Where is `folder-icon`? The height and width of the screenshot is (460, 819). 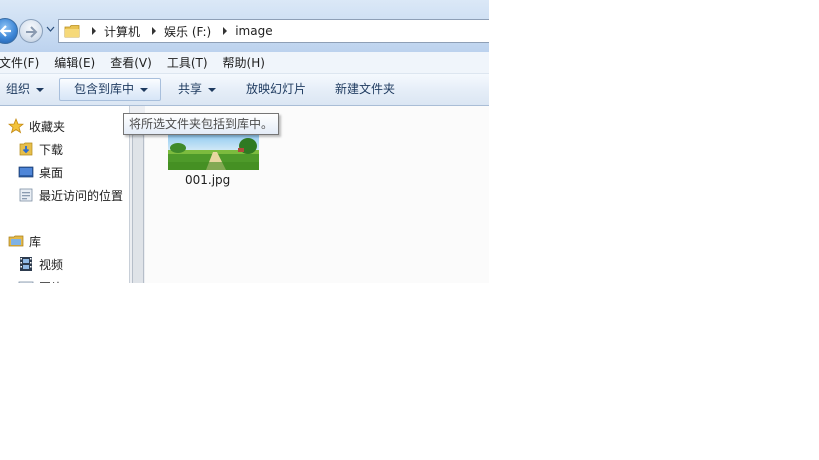 folder-icon is located at coordinates (72, 31).